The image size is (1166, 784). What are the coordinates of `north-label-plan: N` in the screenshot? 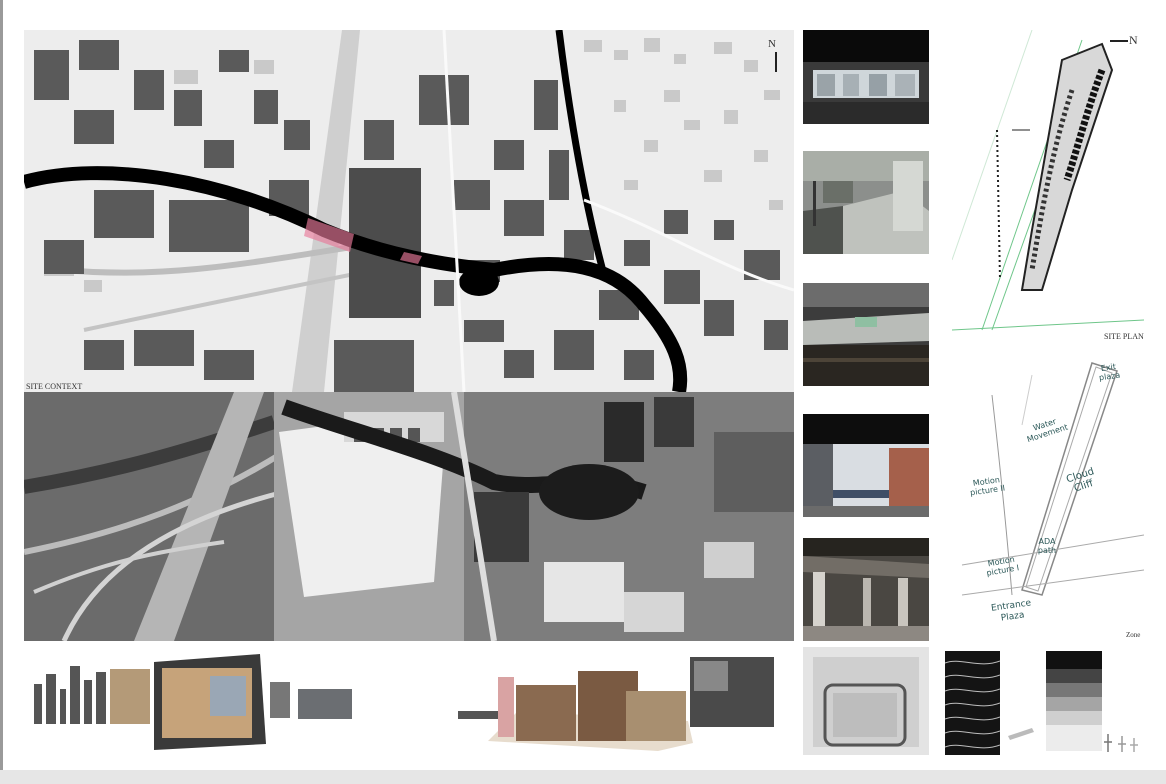 It's located at (1133, 40).